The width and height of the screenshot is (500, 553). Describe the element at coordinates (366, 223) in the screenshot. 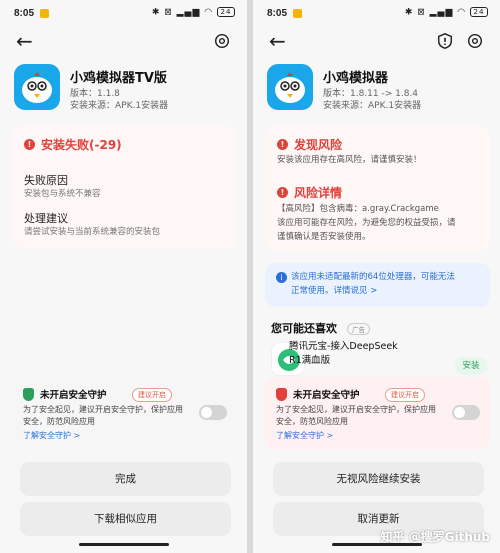

I see `risk-detail-line2: 该应用可能存在风险，为避免您的权益受损，请` at that location.